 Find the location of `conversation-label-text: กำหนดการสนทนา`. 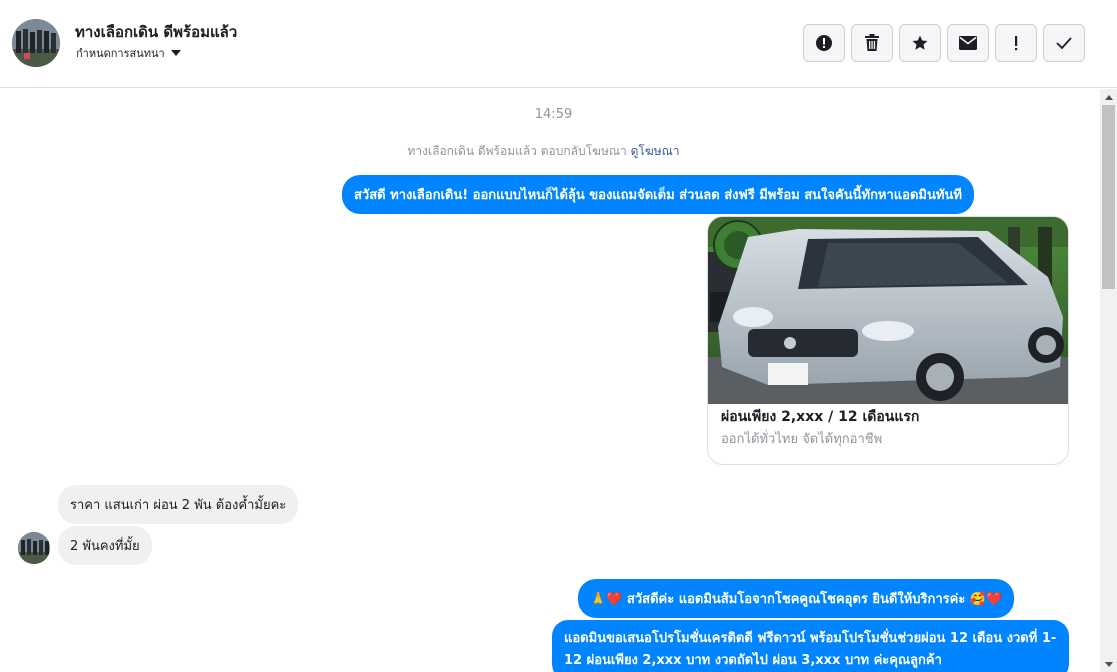

conversation-label-text: กำหนดการสนทนา is located at coordinates (120, 53).